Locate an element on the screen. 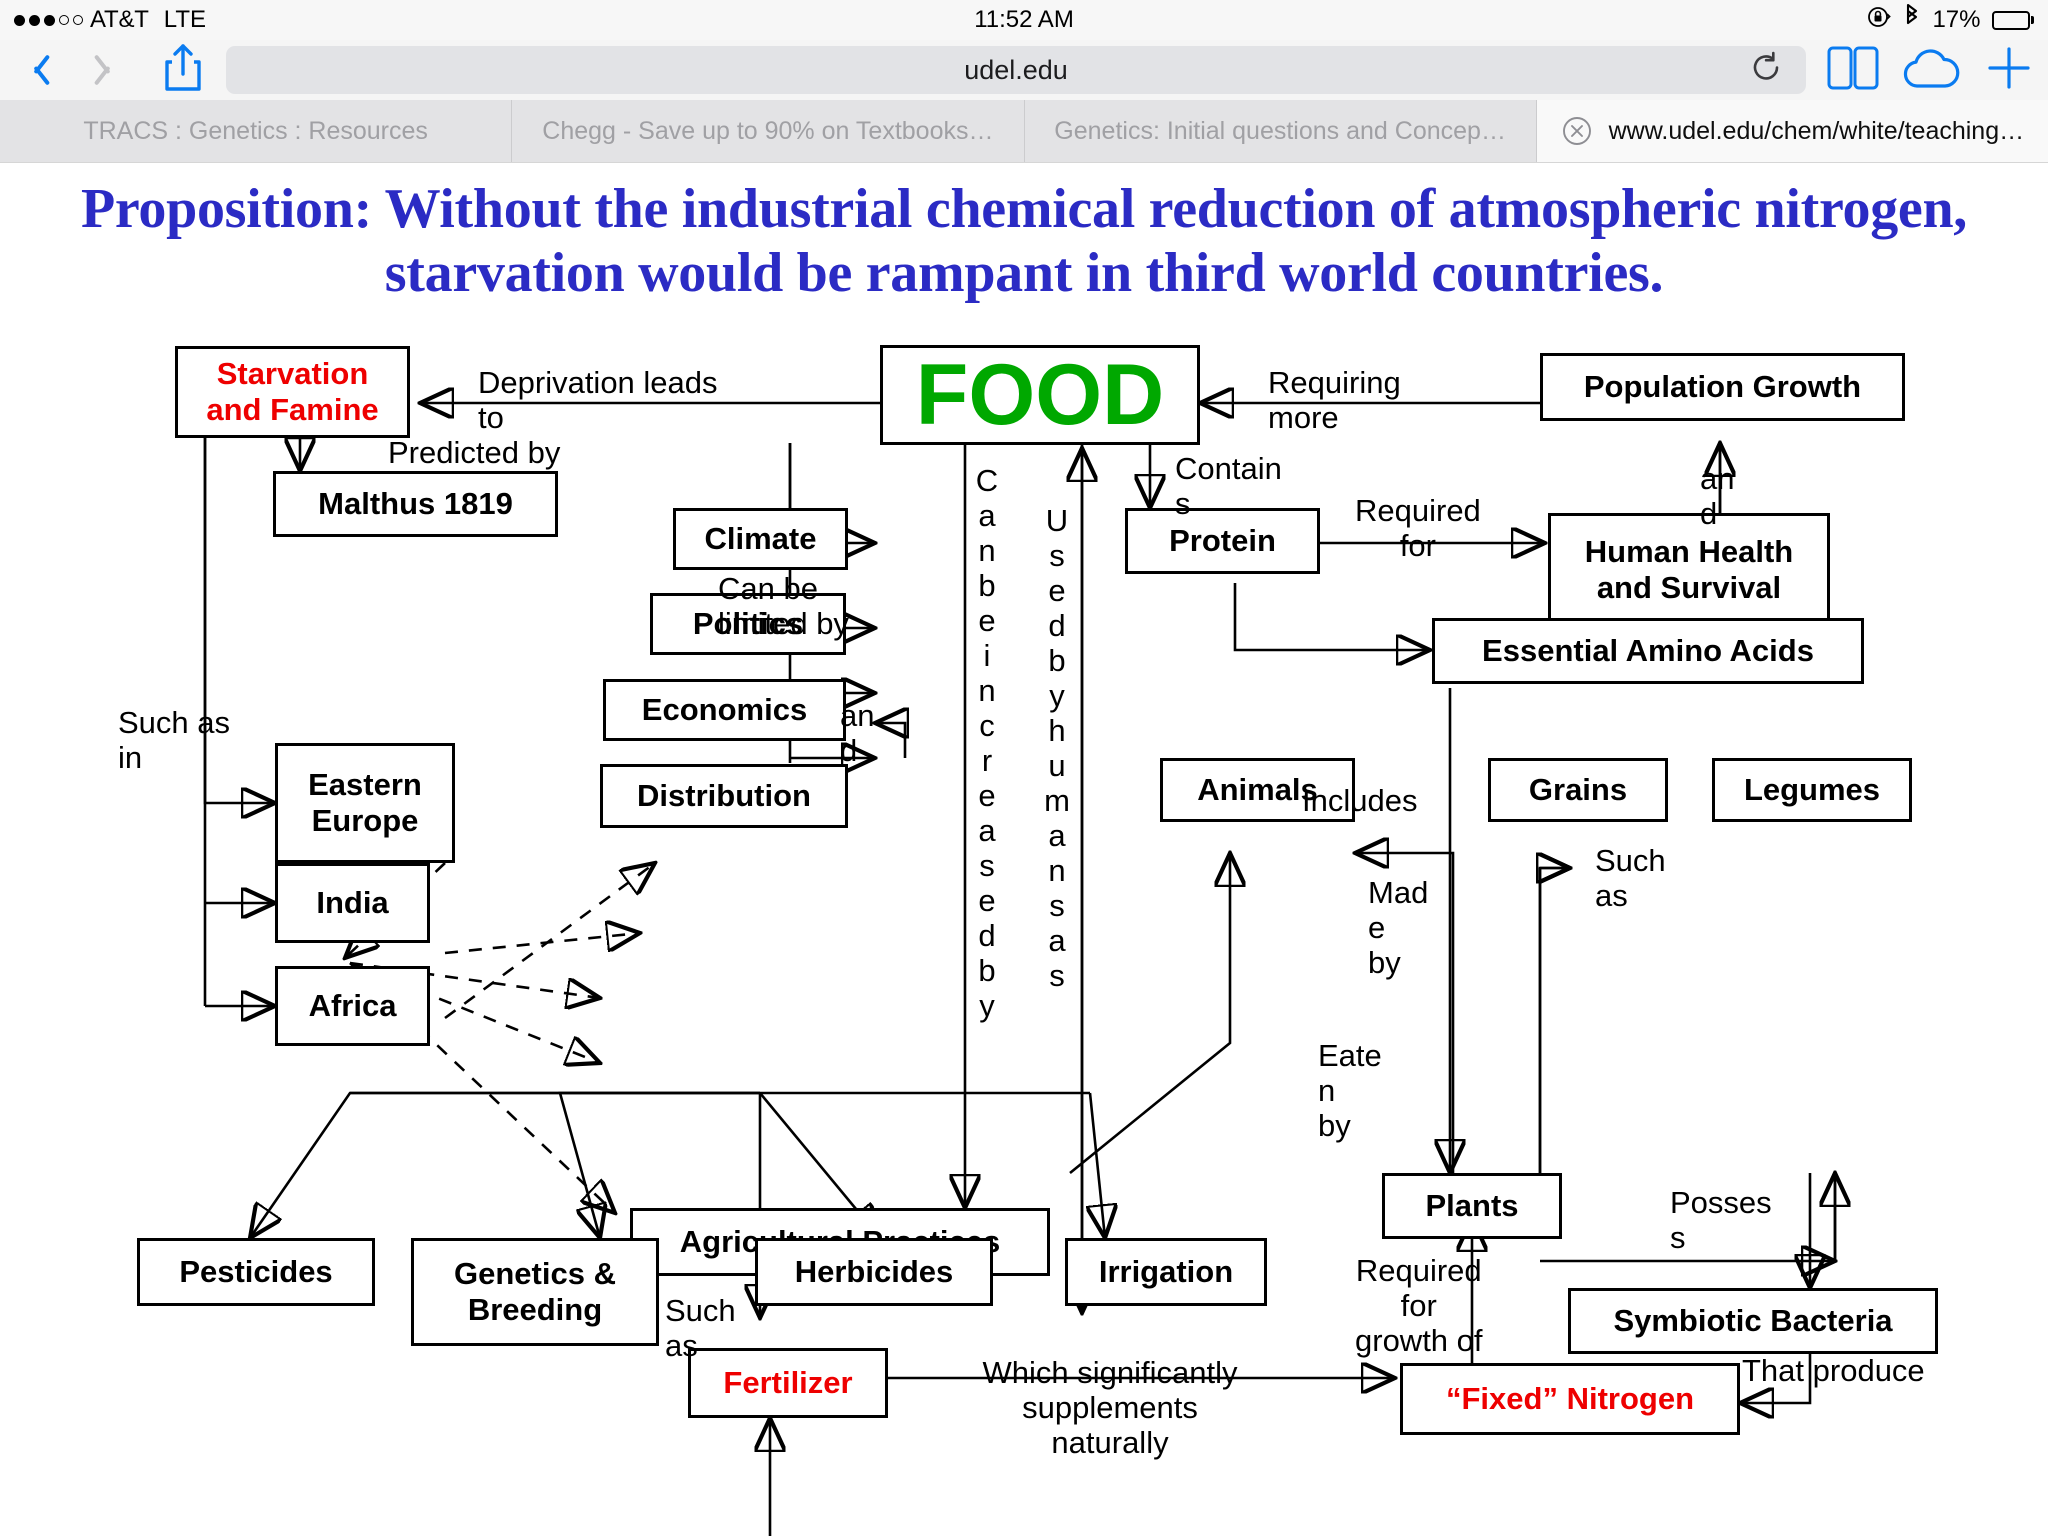 The width and height of the screenshot is (2048, 1536). browser-toolbar: udel.edu is located at coordinates (1024, 70).